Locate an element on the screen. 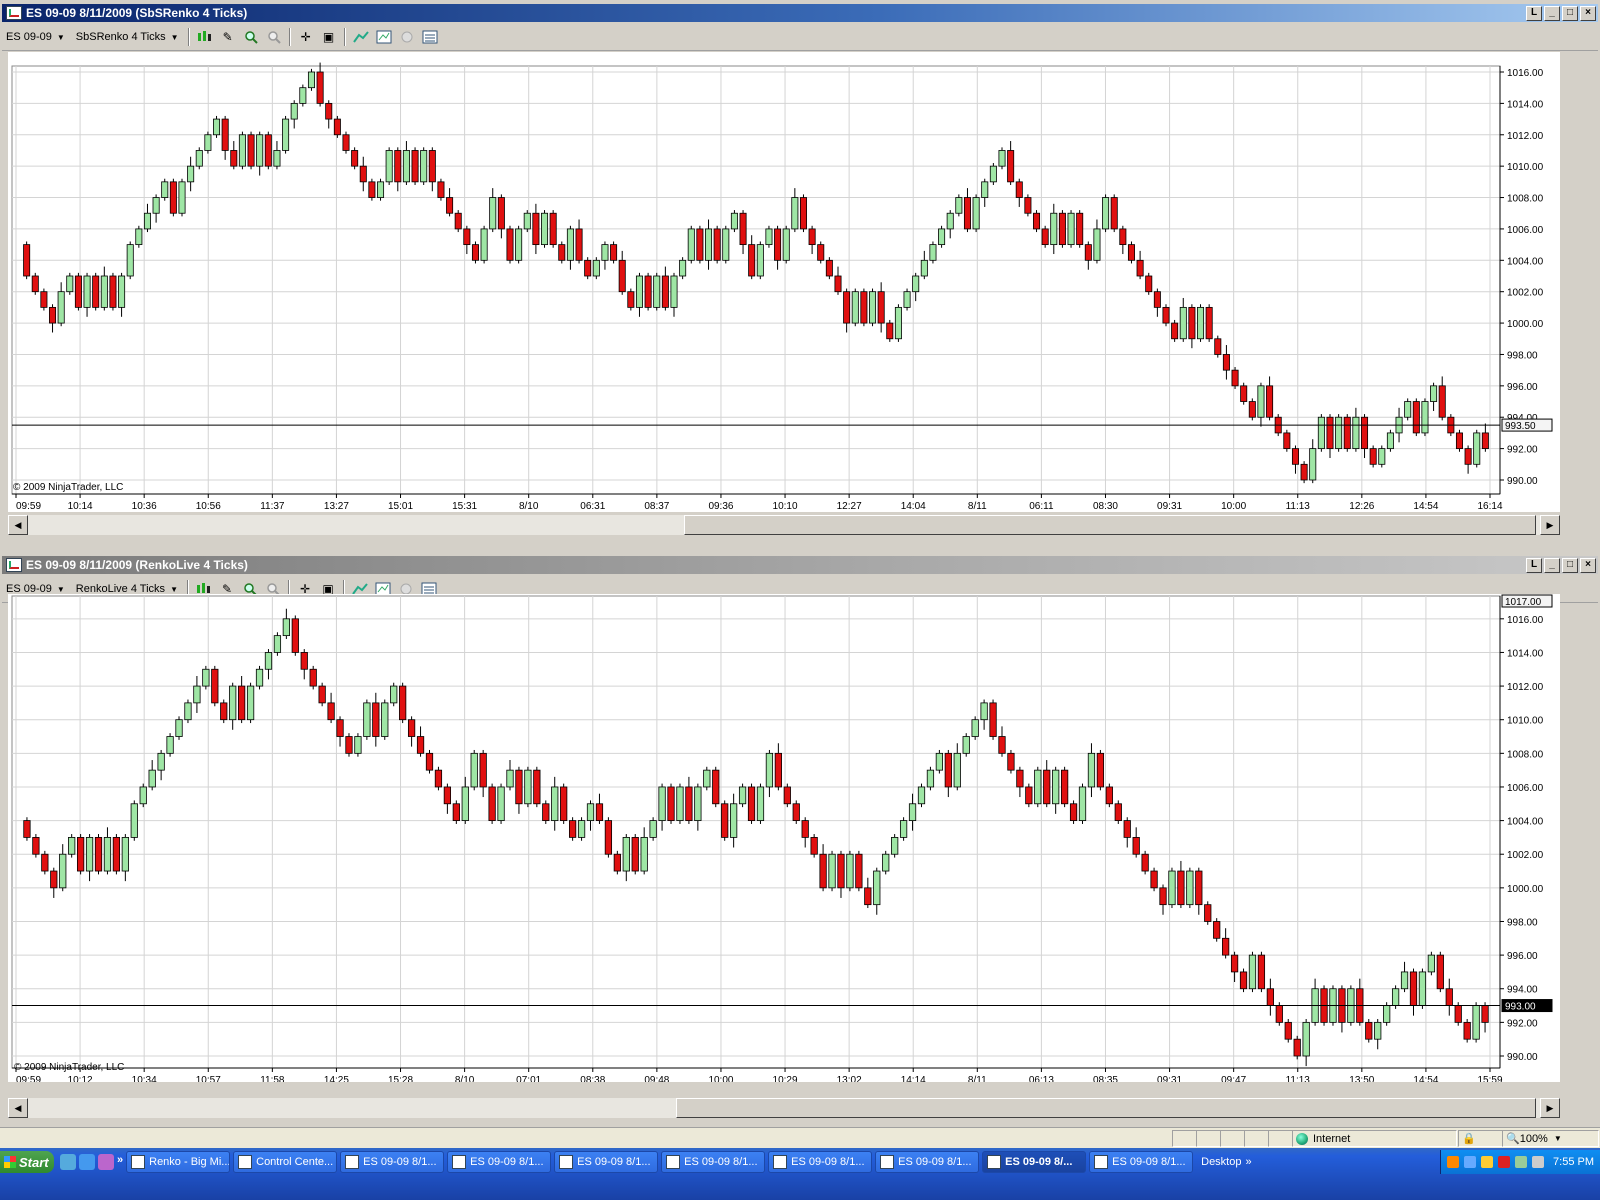 The image size is (1600, 1200). x-tick-label: 14:54 is located at coordinates (1425, 506).